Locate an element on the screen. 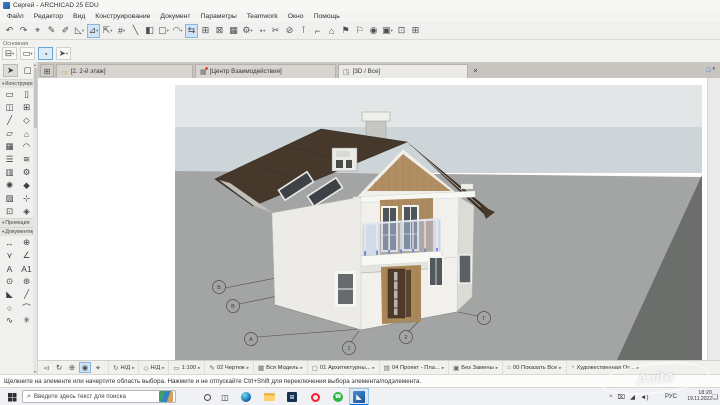 The height and width of the screenshot is (405, 720). scroll-up-icon: ▴ is located at coordinates (35, 64).